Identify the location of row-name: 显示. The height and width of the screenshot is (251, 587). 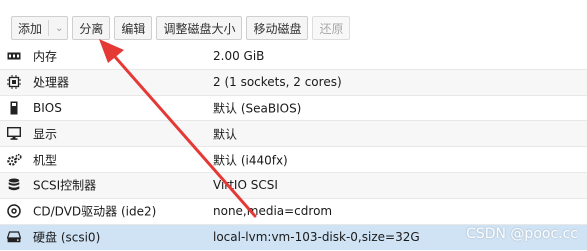
(45, 134).